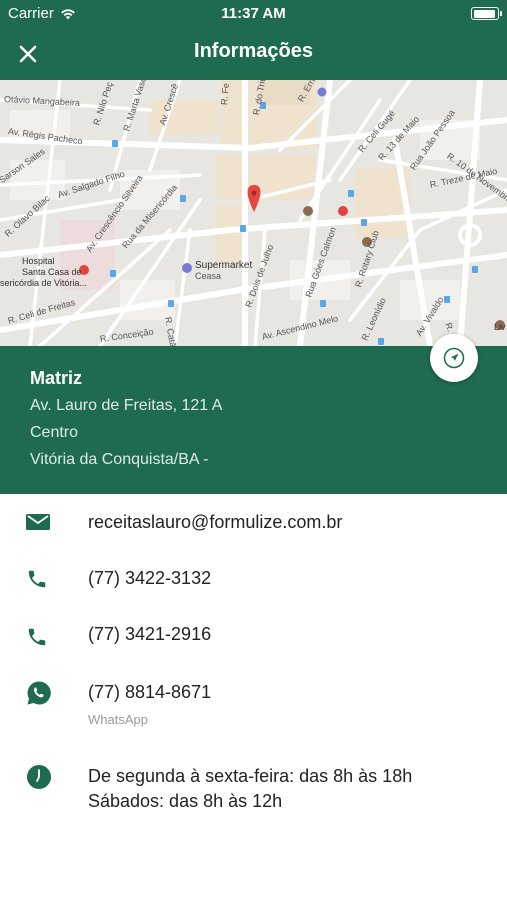  I want to click on status-time: 11:37 AM, so click(253, 13).